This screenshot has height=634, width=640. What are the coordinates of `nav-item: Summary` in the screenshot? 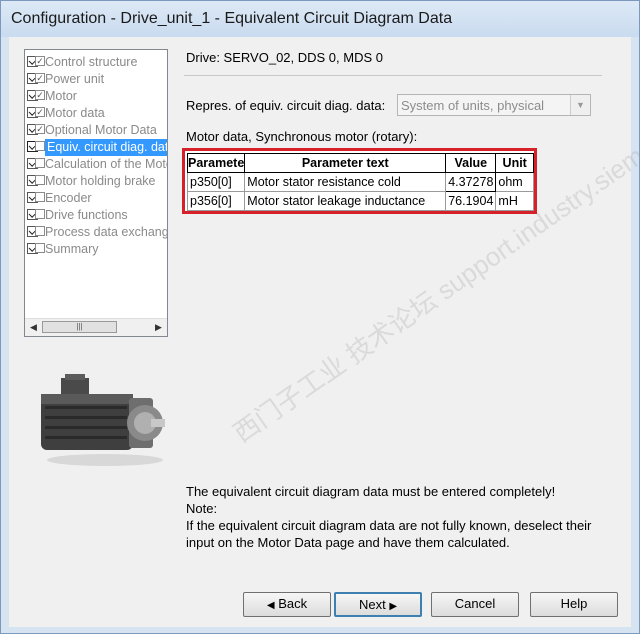 It's located at (96, 249).